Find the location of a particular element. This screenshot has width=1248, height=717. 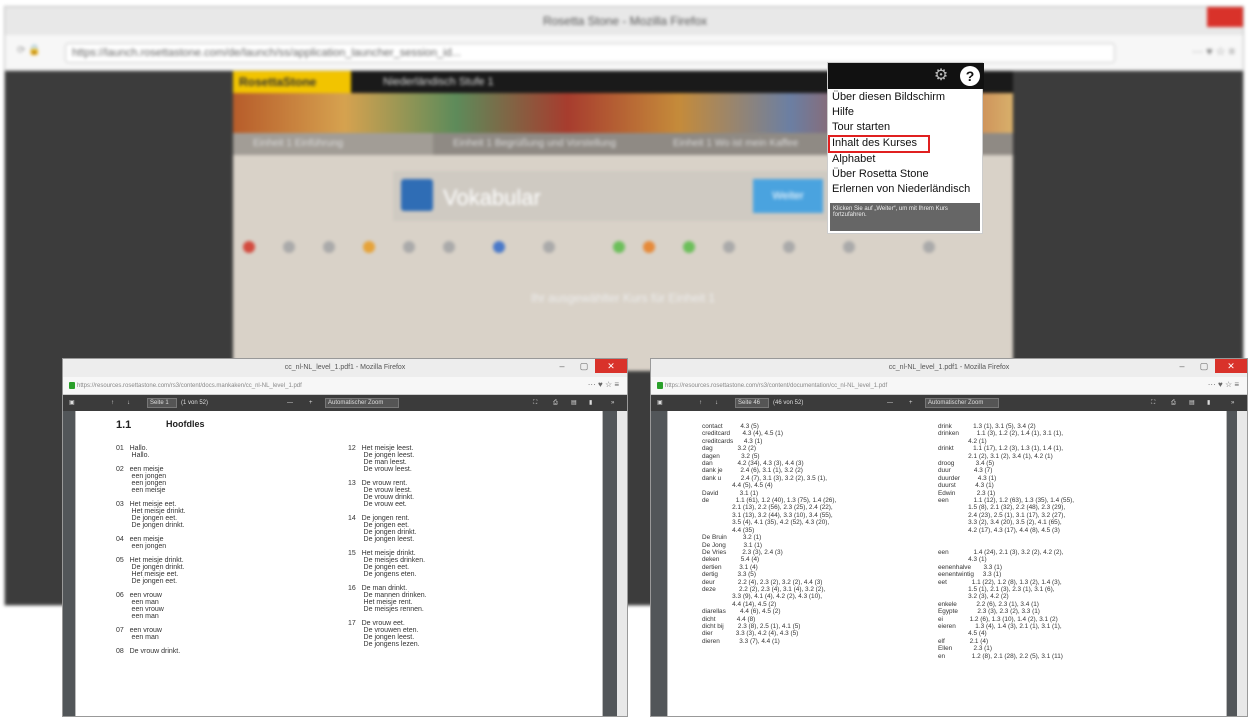

main-window-titlebar: Rosetta Stone - Mozilla Firefox is located at coordinates (624, 21).